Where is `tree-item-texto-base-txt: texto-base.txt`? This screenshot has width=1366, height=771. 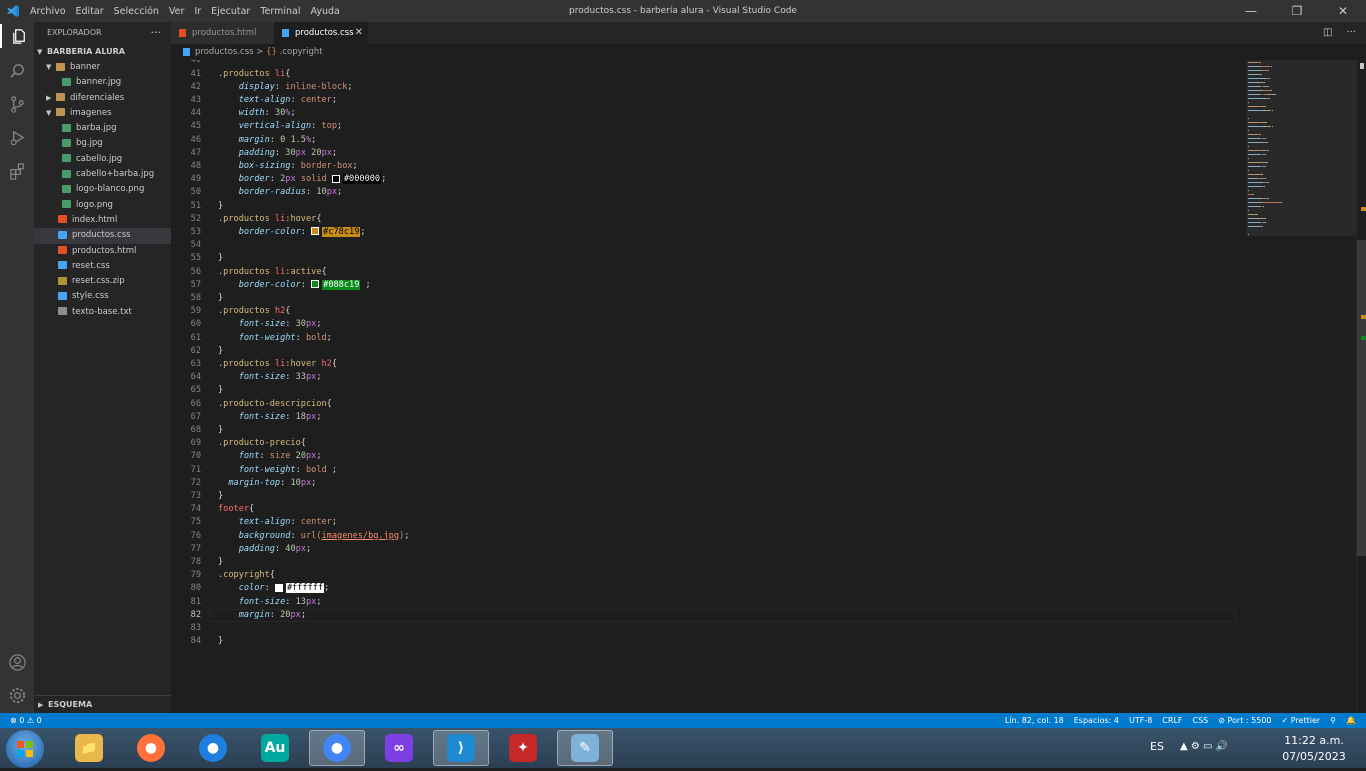 tree-item-texto-base-txt: texto-base.txt is located at coordinates (102, 312).